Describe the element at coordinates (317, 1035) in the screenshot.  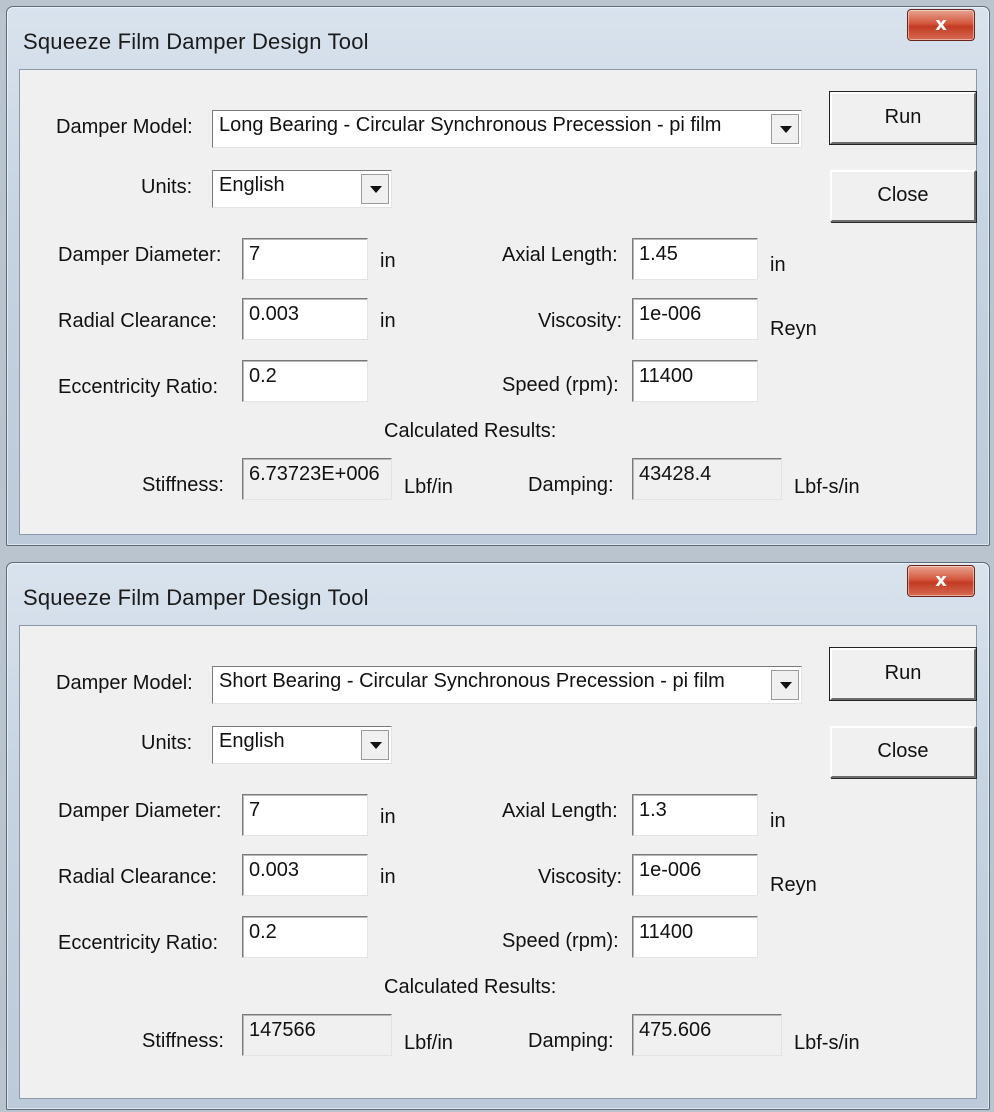
I see `stiffness-output: 147566` at that location.